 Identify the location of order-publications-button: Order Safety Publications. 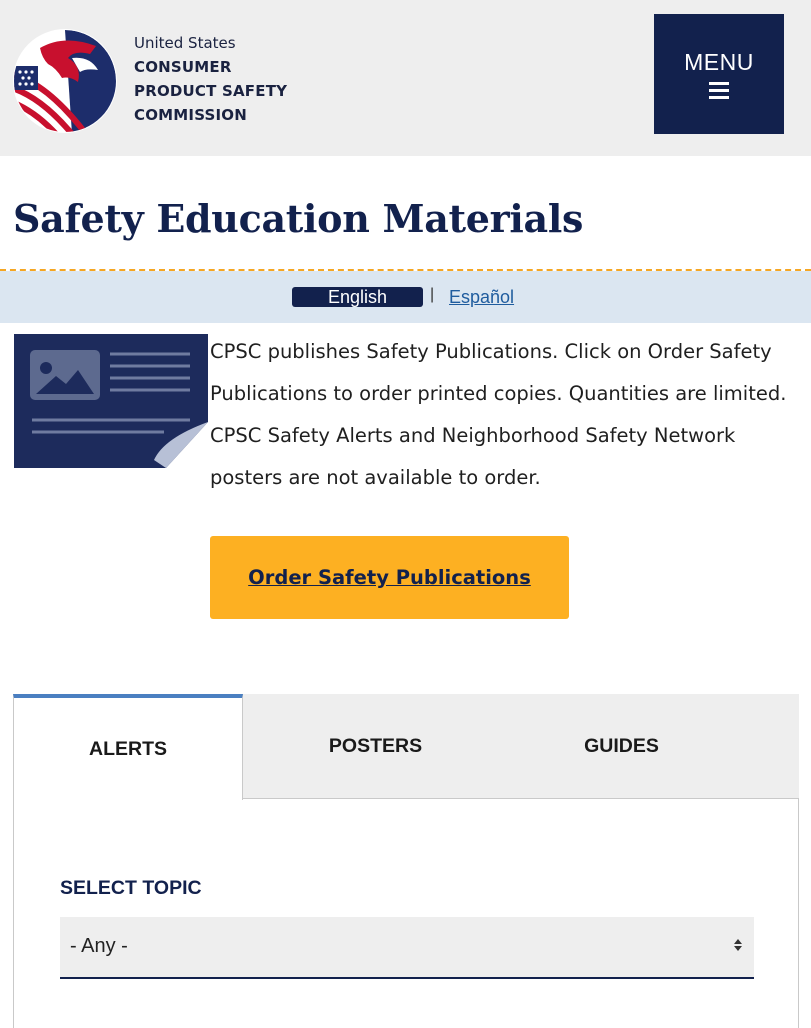
(389, 577).